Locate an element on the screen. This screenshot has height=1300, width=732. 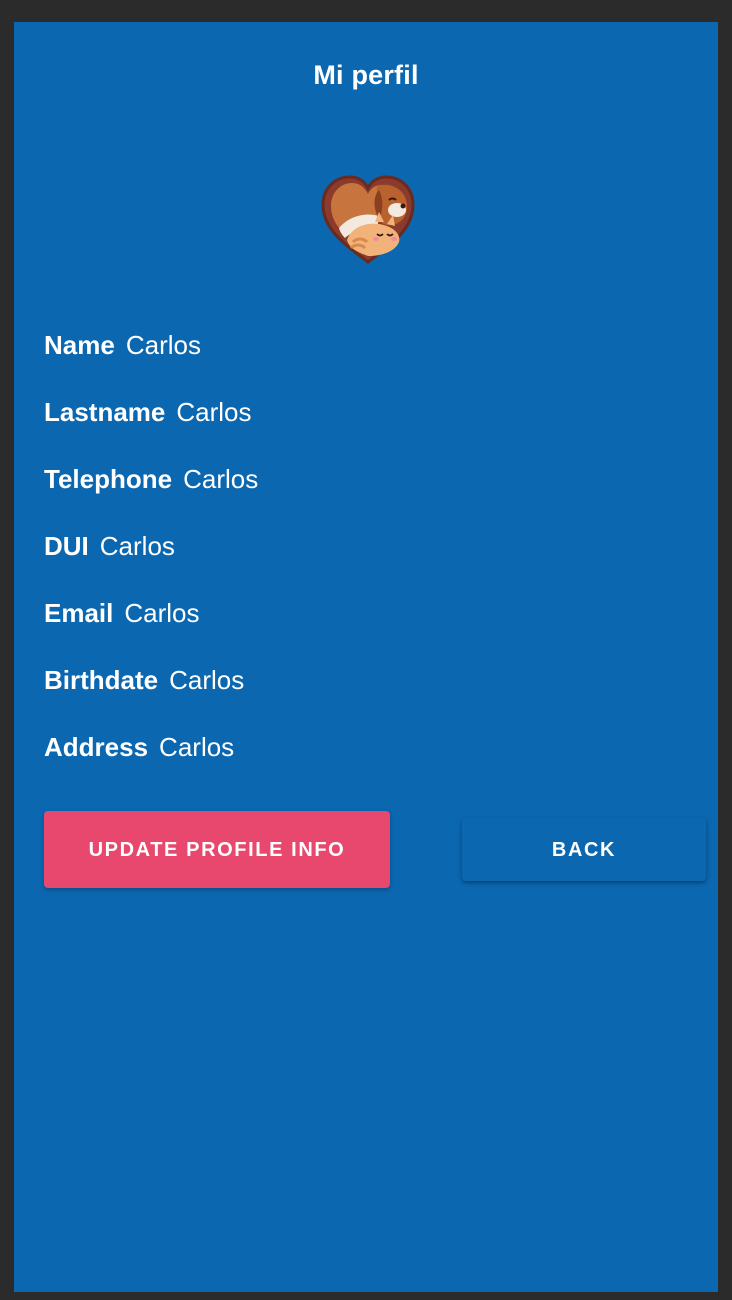
info-row-name: Name Carlos is located at coordinates (369, 345).